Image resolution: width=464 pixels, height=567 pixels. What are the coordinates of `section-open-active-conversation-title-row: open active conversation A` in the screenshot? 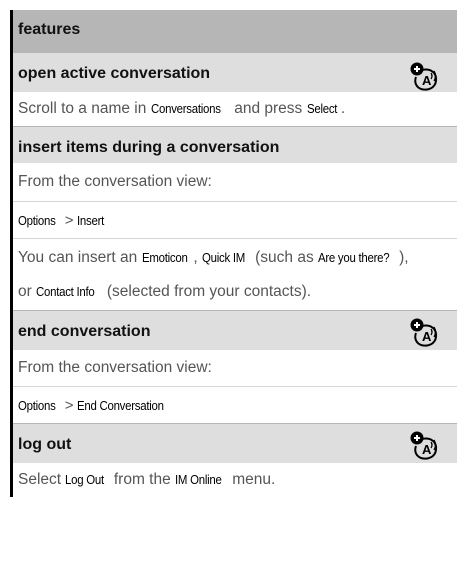 It's located at (235, 72).